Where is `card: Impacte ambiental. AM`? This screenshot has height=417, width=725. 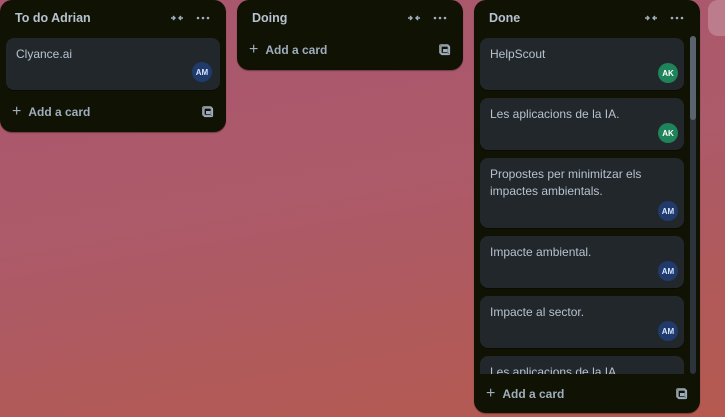
card: Impacte ambiental. AM is located at coordinates (582, 262).